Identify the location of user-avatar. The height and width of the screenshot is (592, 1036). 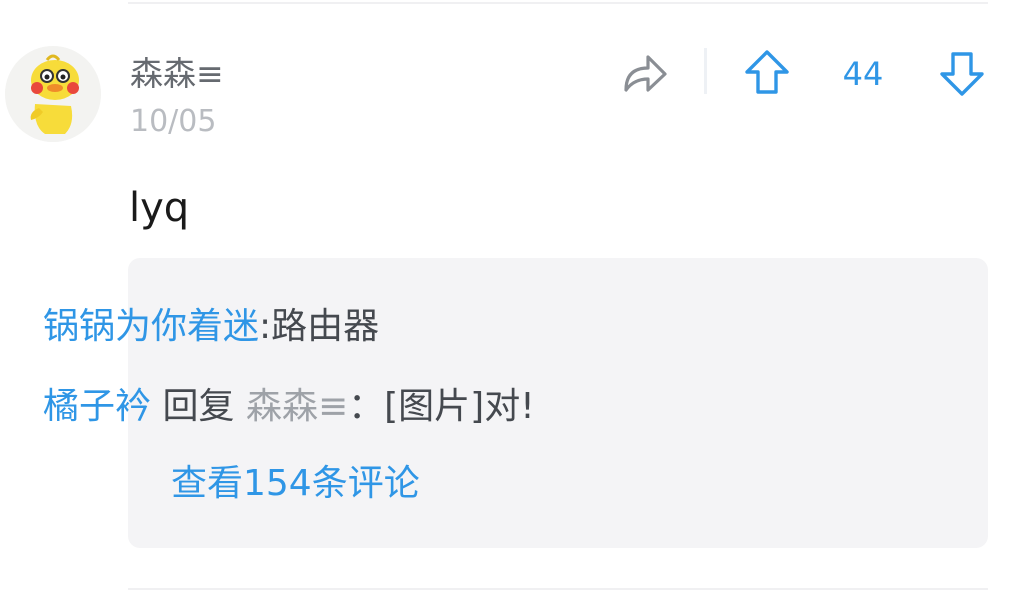
(53, 94).